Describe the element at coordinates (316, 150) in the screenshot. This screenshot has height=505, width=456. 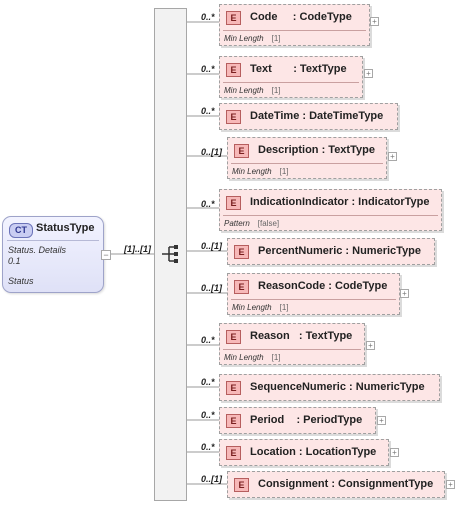
I see `element-name: Description : TextType` at that location.